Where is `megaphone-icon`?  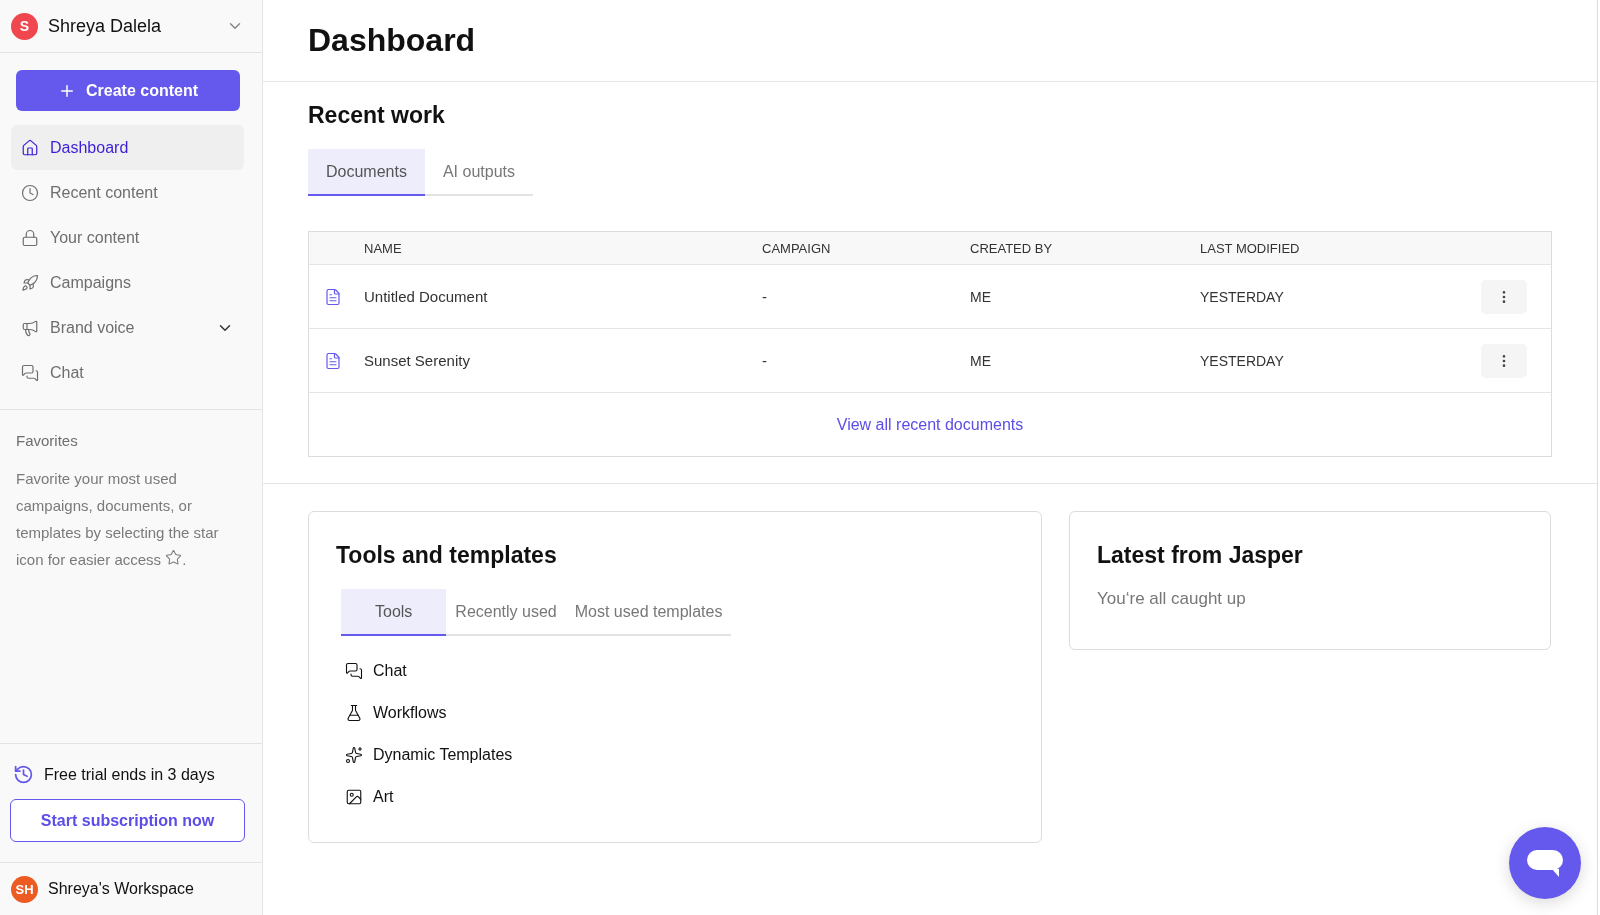
megaphone-icon is located at coordinates (30, 327).